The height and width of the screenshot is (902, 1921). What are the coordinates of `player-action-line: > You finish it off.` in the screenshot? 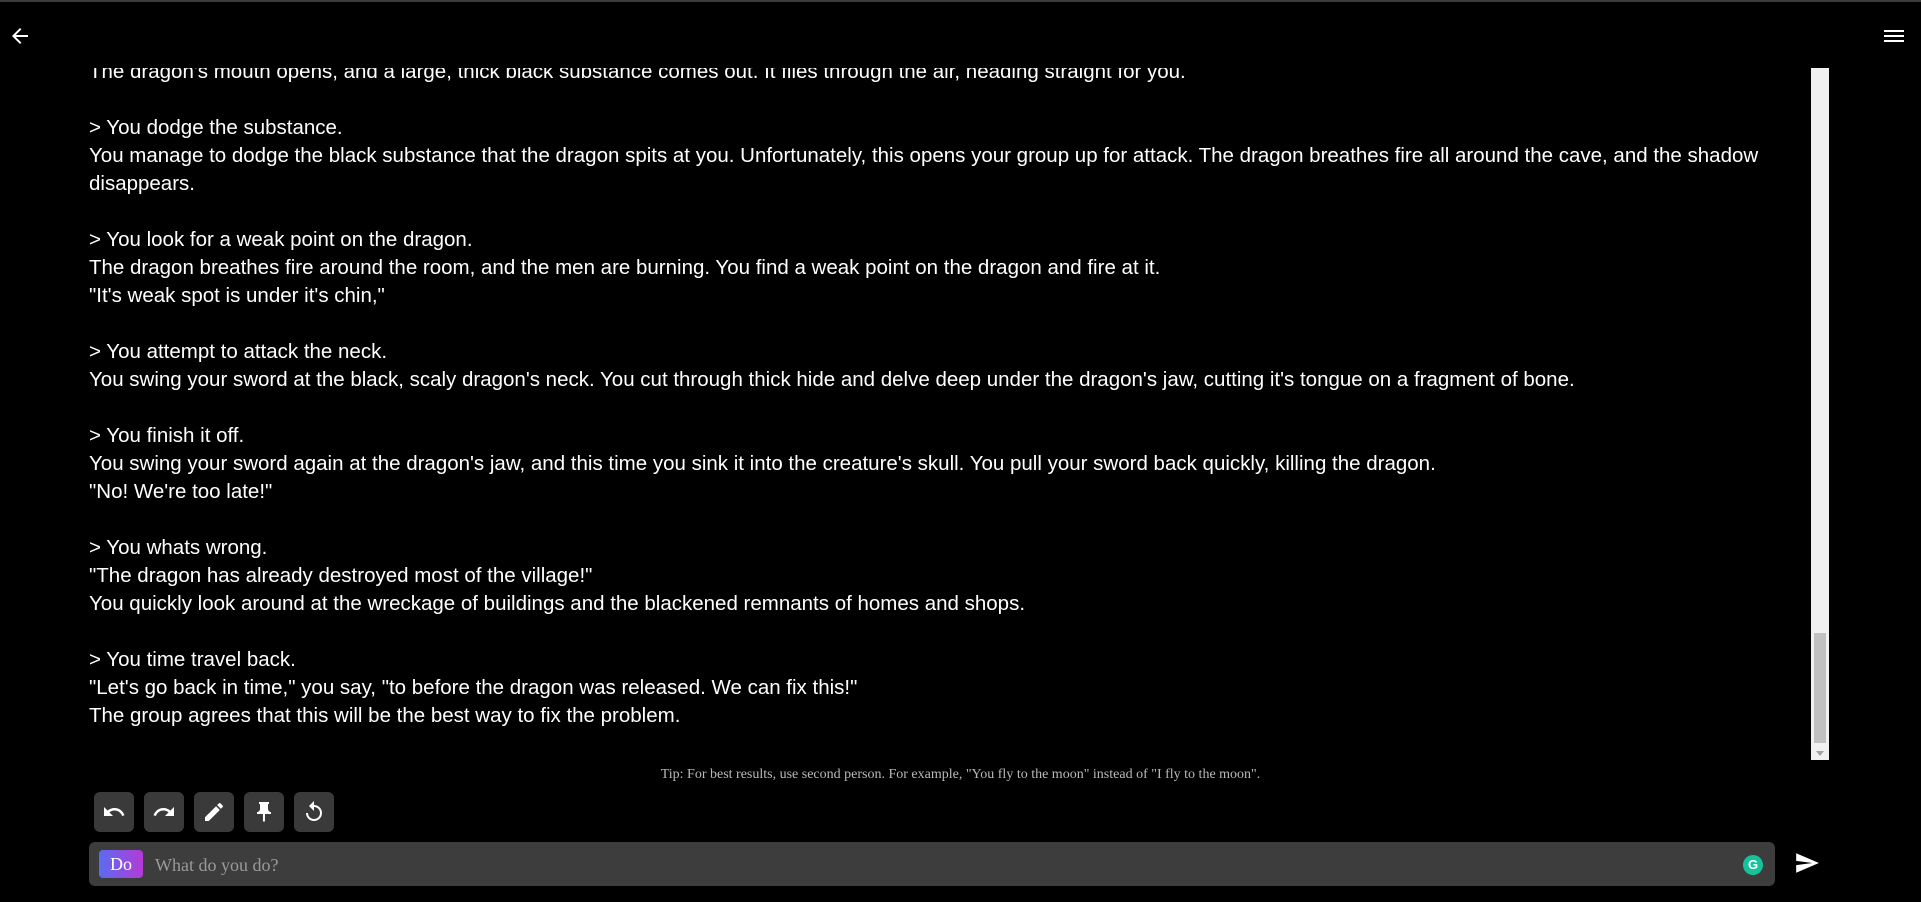 It's located at (167, 435).